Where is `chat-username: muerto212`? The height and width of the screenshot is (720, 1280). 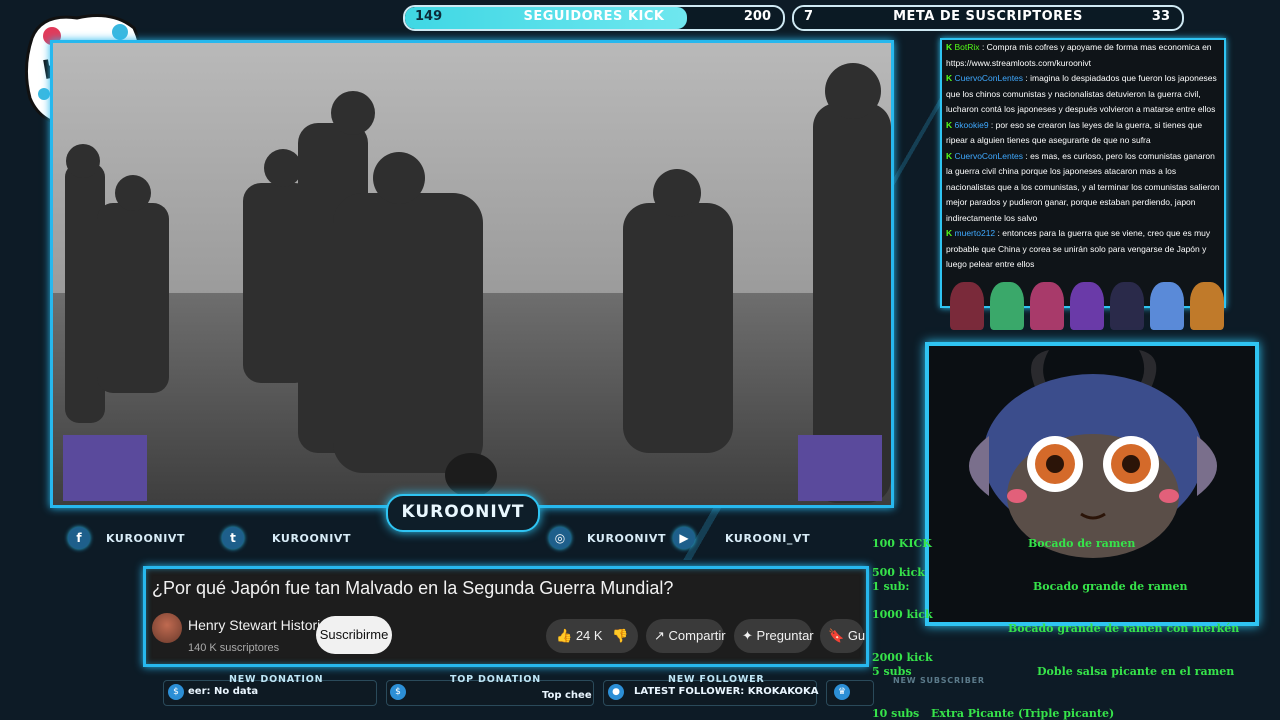
chat-username: muerto212 is located at coordinates (975, 233).